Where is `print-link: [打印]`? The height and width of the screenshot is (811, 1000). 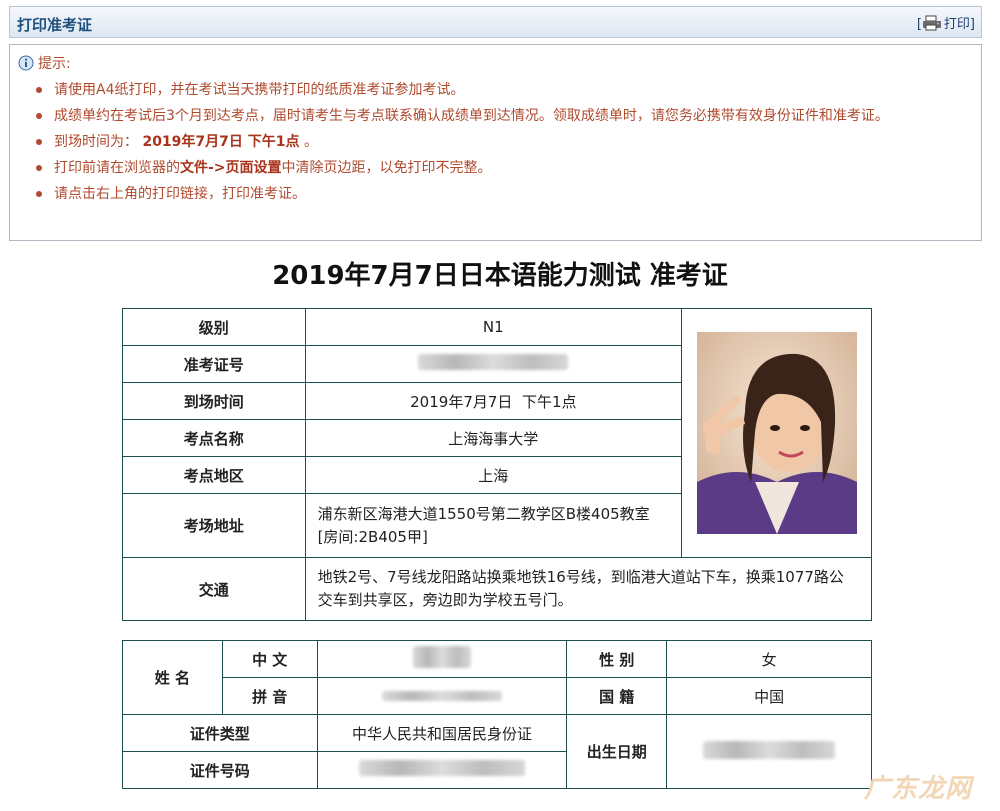
print-link: [打印] is located at coordinates (946, 24).